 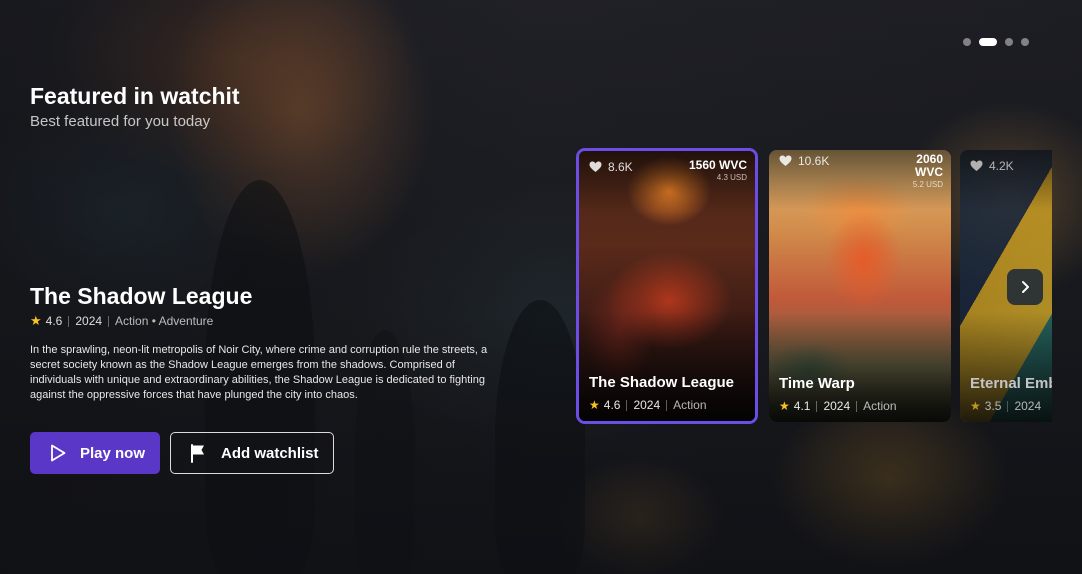 I want to click on card-price-wvc: 2060 WVC, so click(x=929, y=165).